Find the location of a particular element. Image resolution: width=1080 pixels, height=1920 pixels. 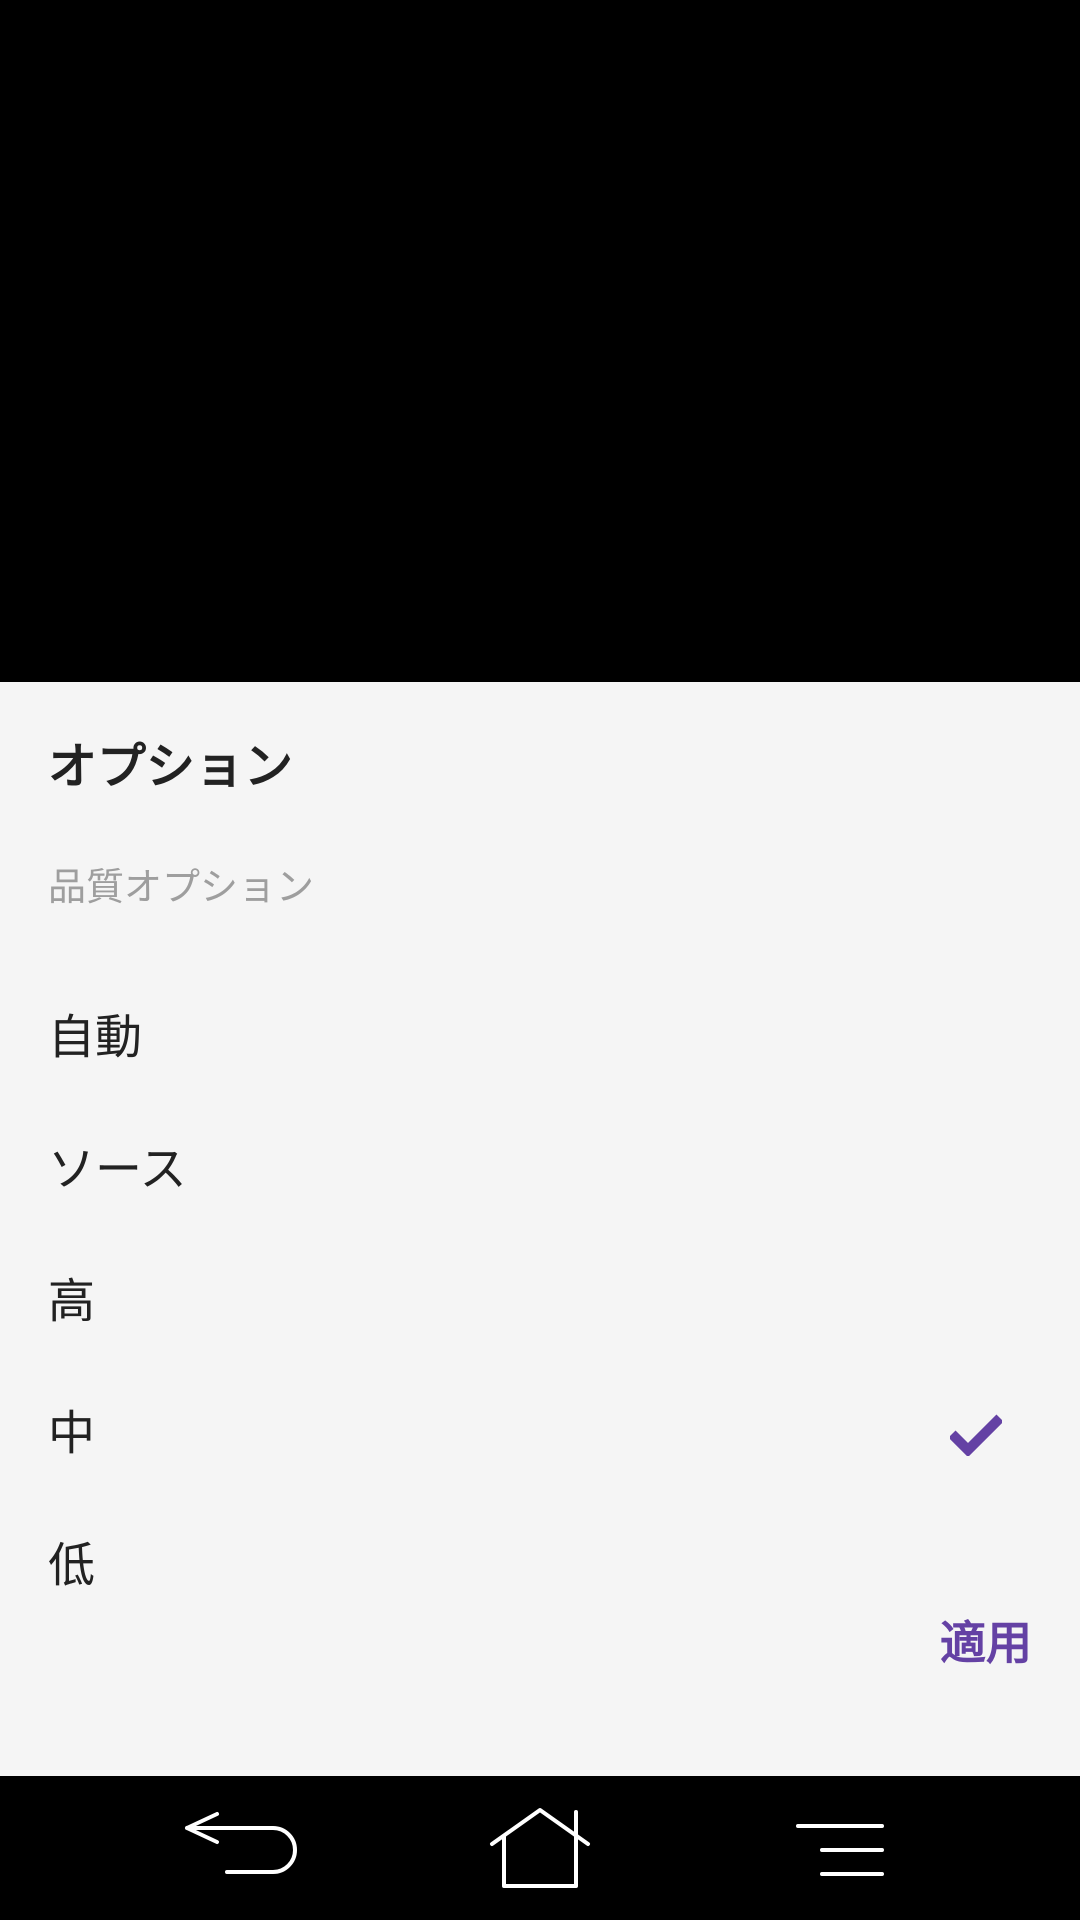

back-icon is located at coordinates (241, 1843).